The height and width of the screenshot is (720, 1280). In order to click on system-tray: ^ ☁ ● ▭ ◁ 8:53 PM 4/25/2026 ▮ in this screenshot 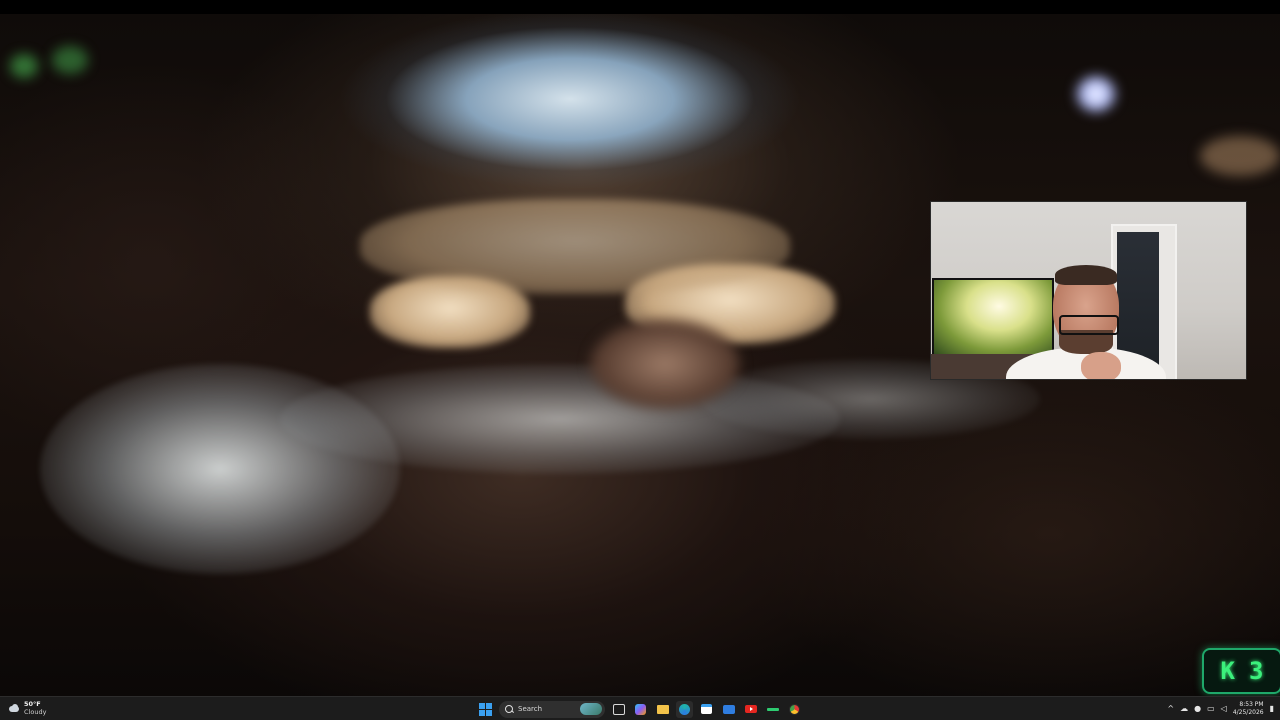, I will do `click(1220, 709)`.